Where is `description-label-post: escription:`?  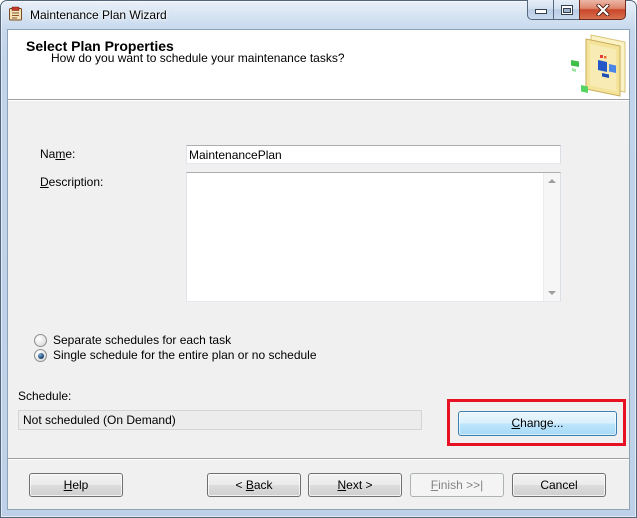
description-label-post: escription: is located at coordinates (76, 182).